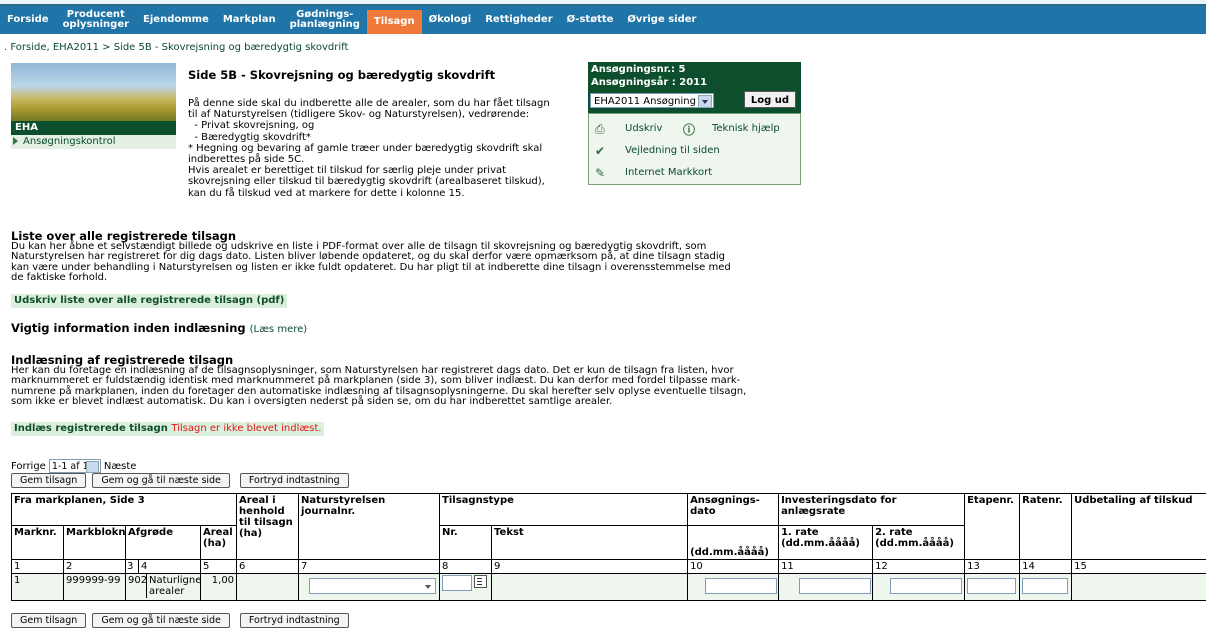  Describe the element at coordinates (1046, 526) in the screenshot. I see `header-rate: Ratenr.` at that location.